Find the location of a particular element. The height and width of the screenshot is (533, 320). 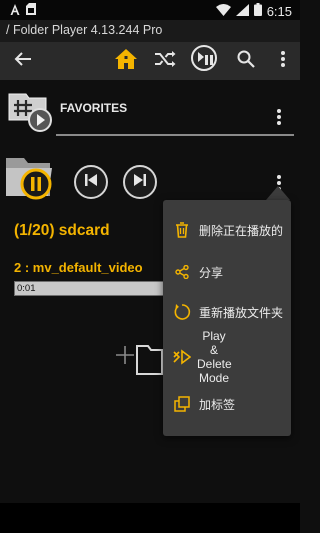

play-delete-icon is located at coordinates (182, 357).